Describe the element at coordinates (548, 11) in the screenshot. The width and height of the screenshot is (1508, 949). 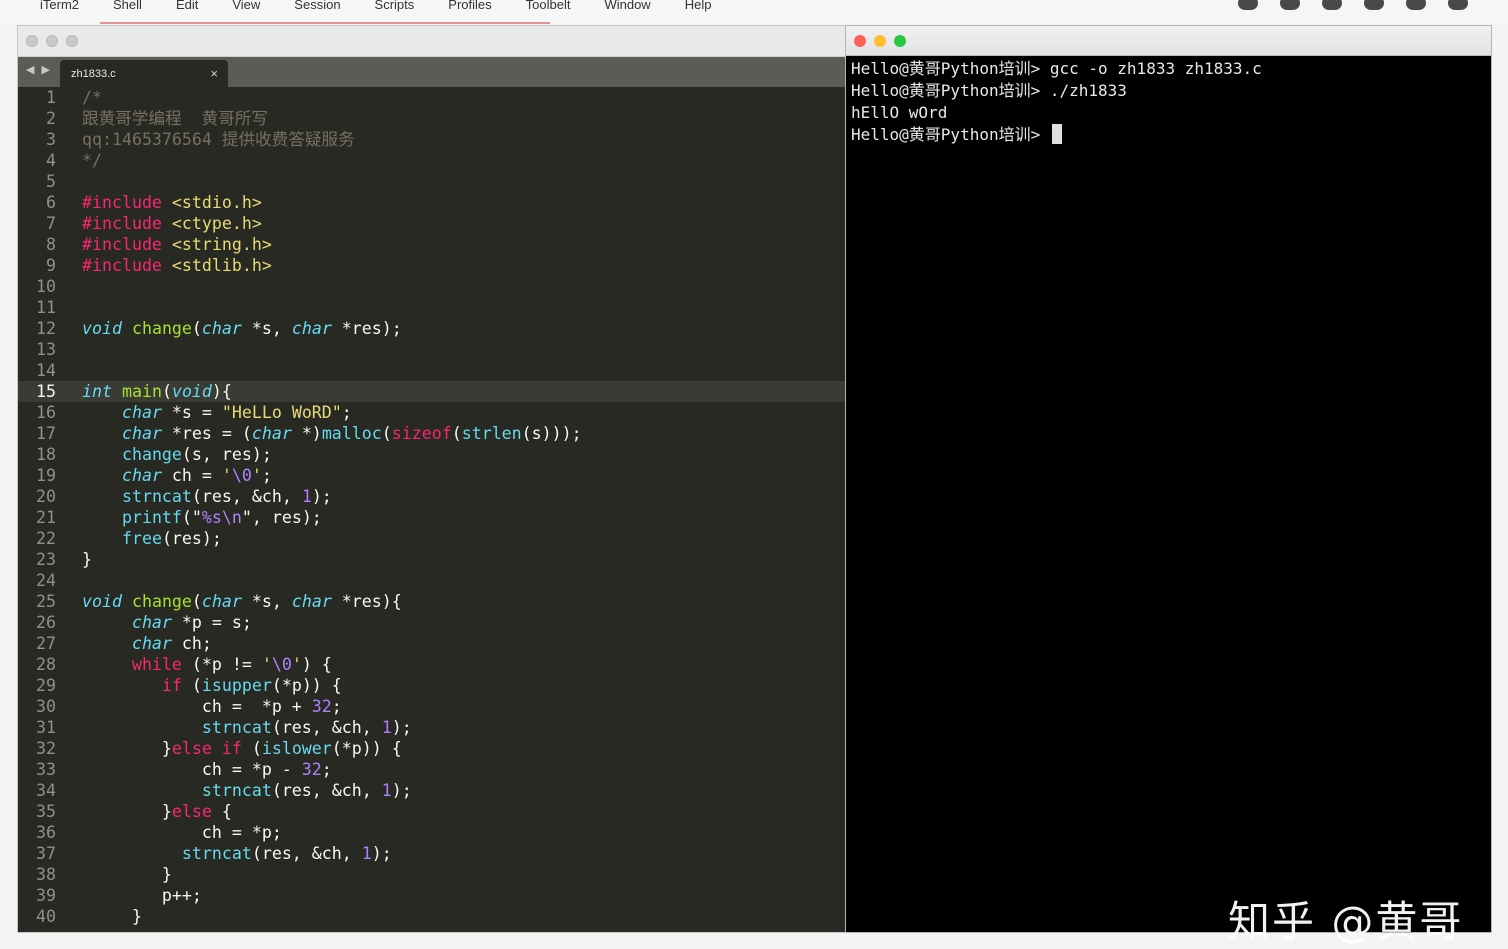
I see `menu-item: Toolbelt` at that location.